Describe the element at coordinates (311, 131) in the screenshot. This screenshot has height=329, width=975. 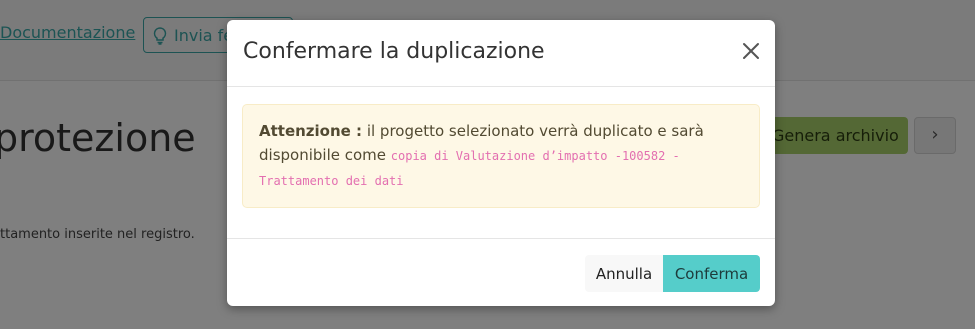
I see `alert-label: Attenzione :` at that location.